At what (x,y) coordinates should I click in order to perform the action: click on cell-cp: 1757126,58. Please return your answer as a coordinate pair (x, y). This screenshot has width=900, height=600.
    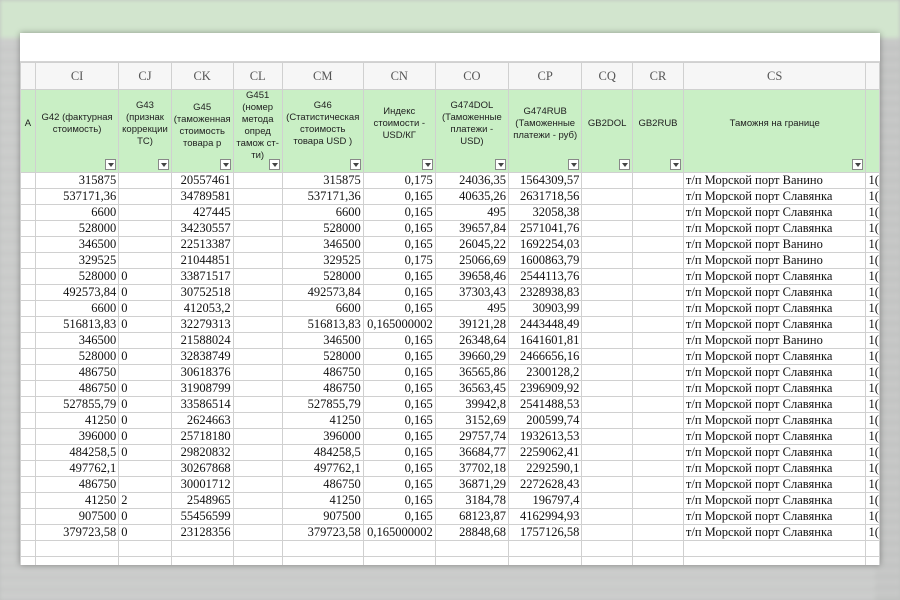
    Looking at the image, I should click on (545, 532).